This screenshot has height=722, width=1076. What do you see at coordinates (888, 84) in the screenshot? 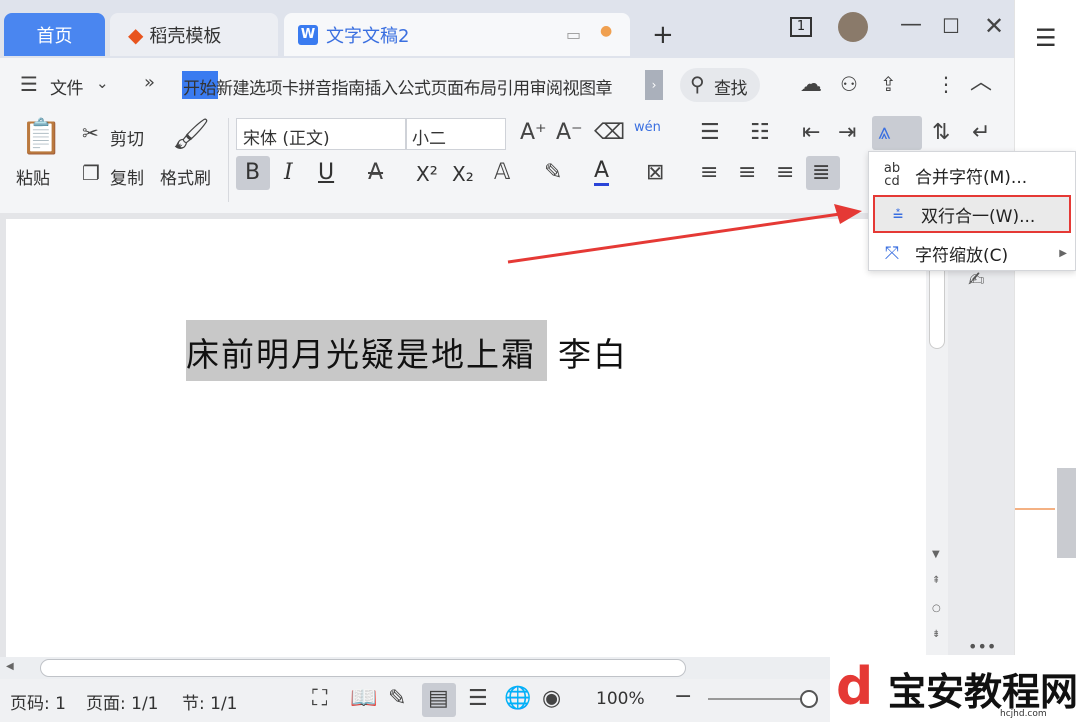
I see `export-icon: ⇪` at bounding box center [888, 84].